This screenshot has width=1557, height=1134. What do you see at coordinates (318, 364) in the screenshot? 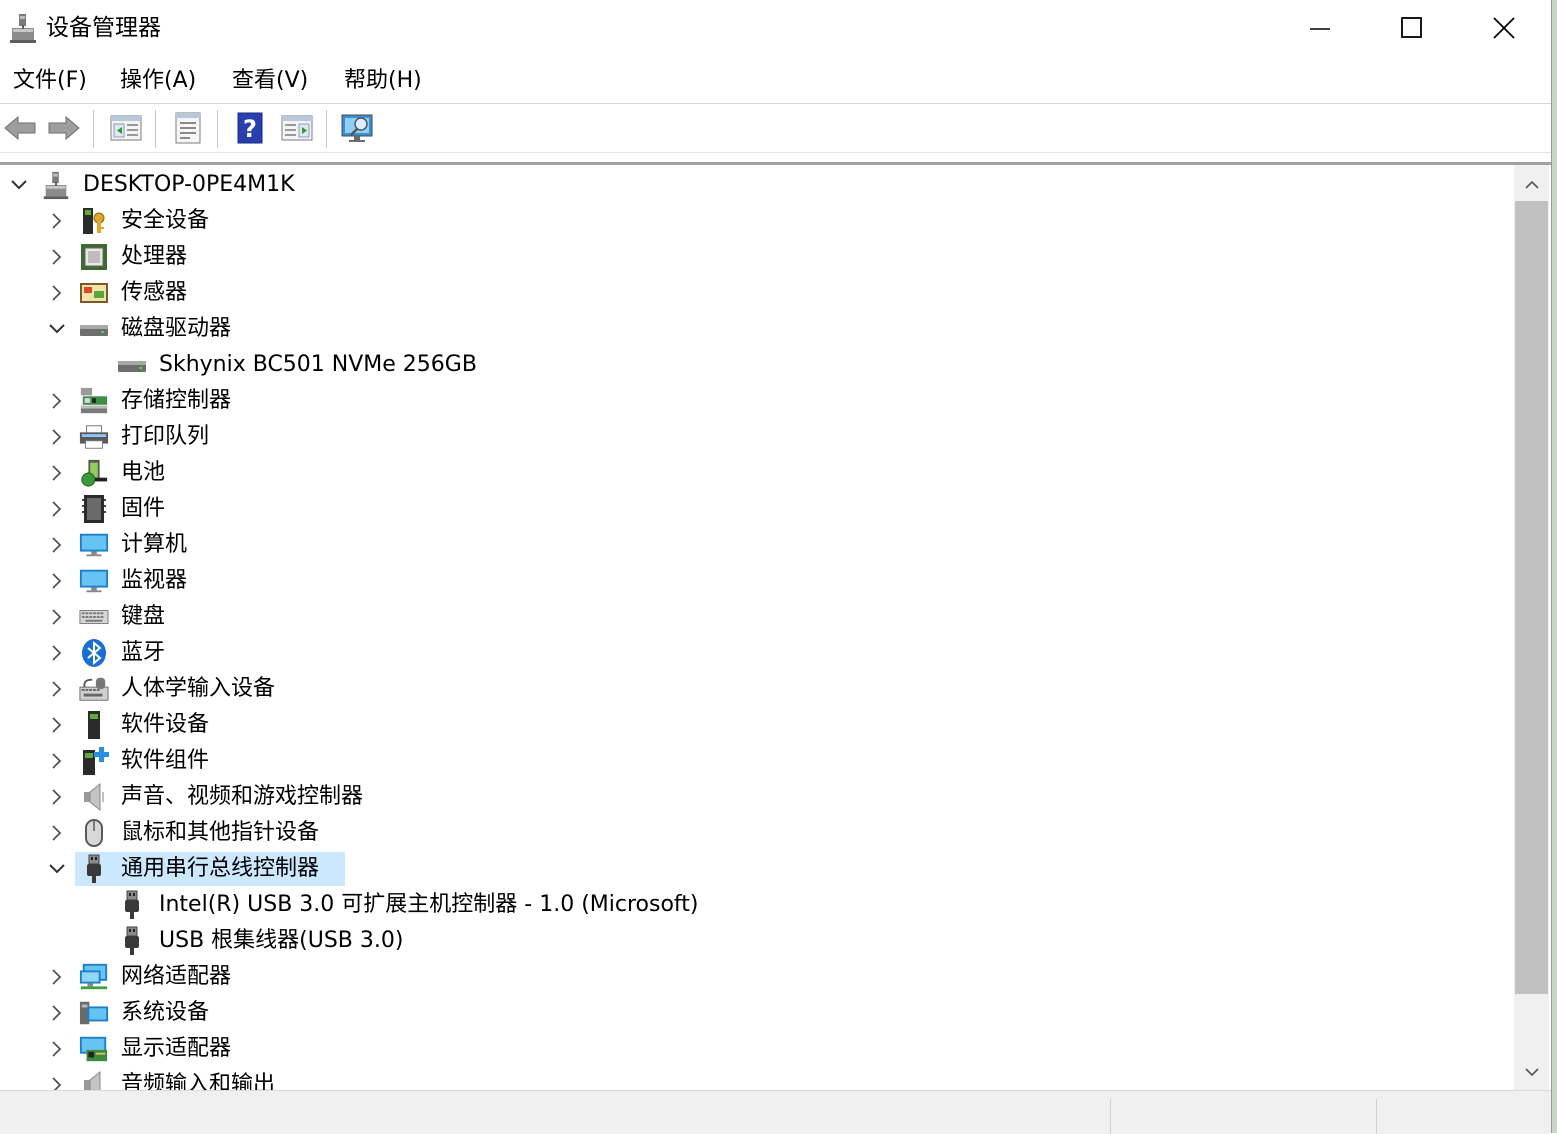
I see `tree-node-label: Skhynix BC501 NVMe 256GB` at bounding box center [318, 364].